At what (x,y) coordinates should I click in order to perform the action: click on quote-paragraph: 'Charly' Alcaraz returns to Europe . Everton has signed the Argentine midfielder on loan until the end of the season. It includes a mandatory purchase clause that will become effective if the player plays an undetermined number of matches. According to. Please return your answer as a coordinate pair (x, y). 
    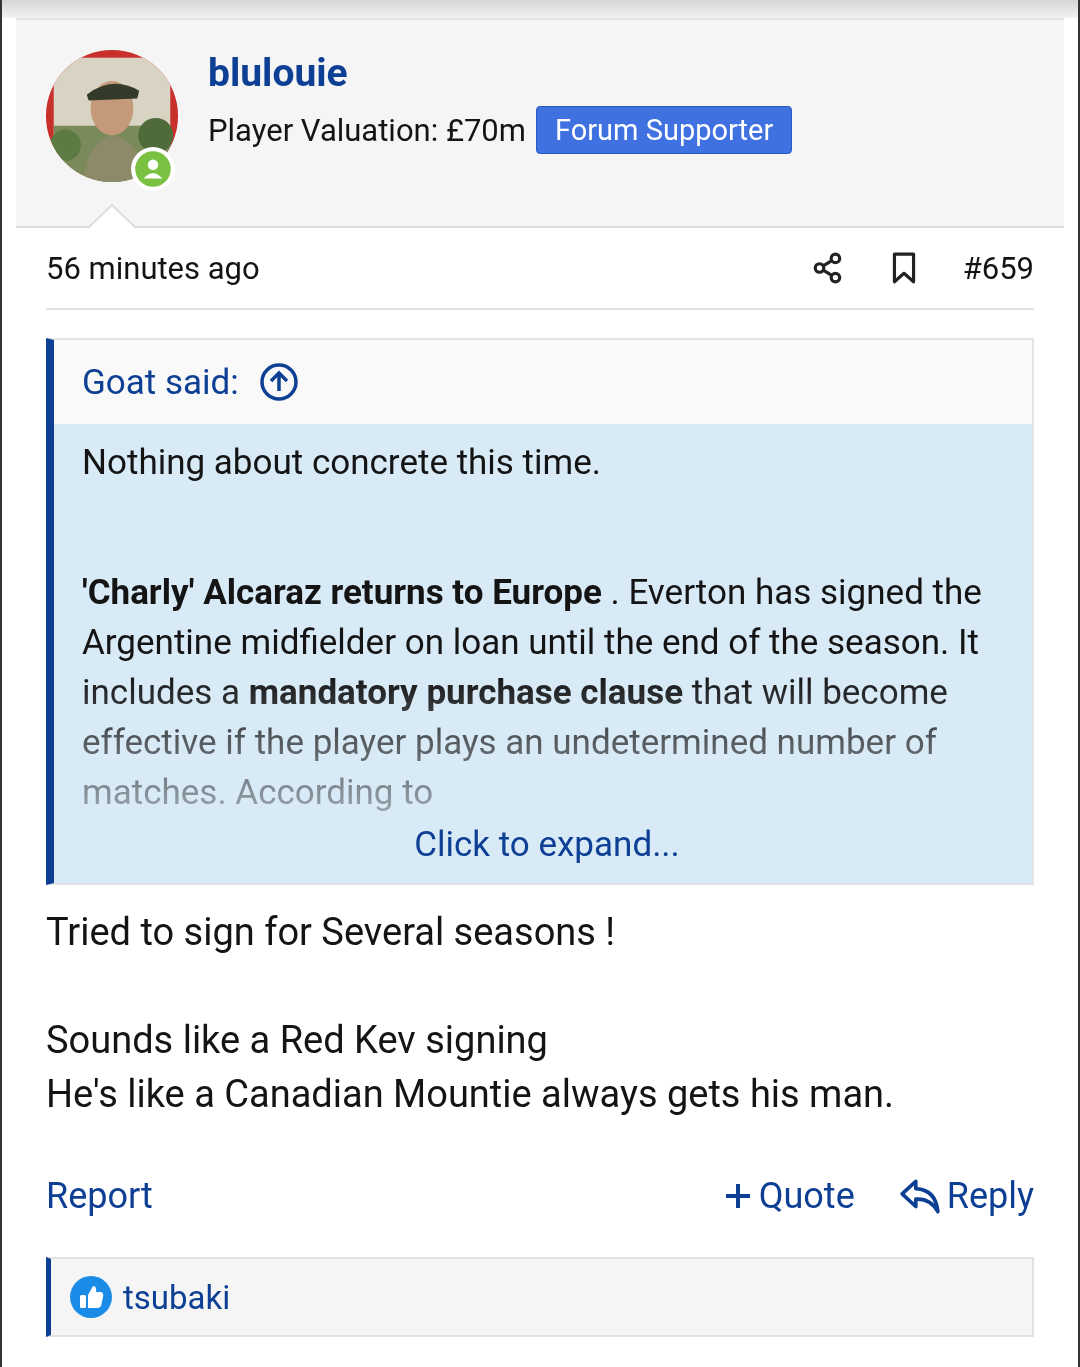
    Looking at the image, I should click on (532, 693).